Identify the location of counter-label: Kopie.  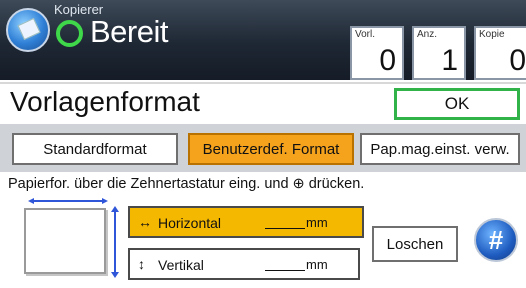
(492, 34).